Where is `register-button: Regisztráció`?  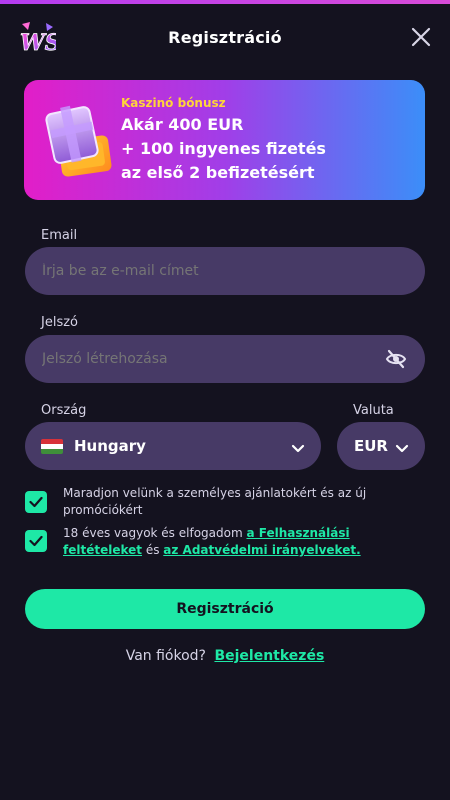 register-button: Regisztráció is located at coordinates (225, 609).